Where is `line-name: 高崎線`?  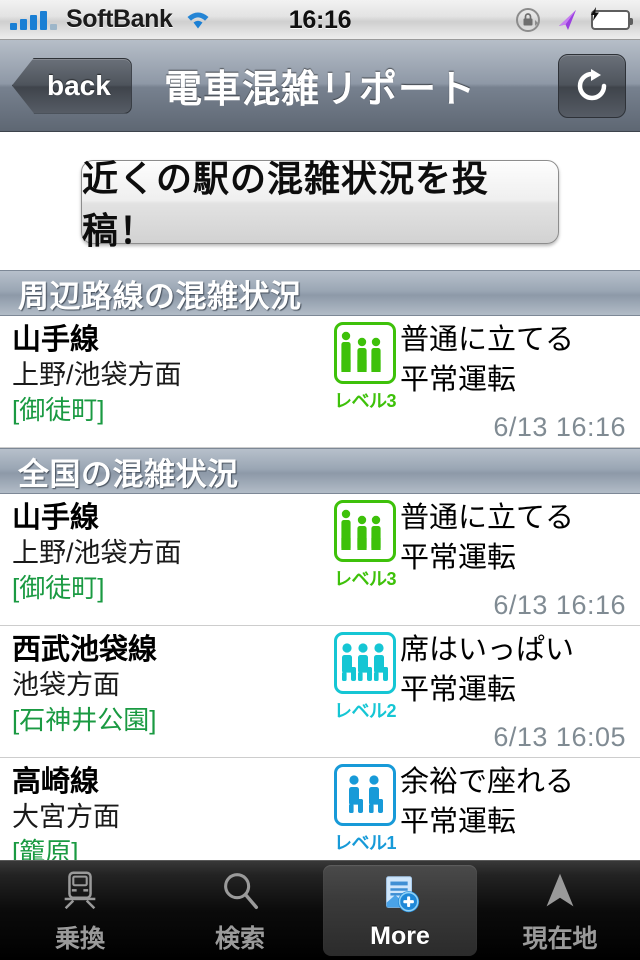
line-name: 高崎線 is located at coordinates (56, 782).